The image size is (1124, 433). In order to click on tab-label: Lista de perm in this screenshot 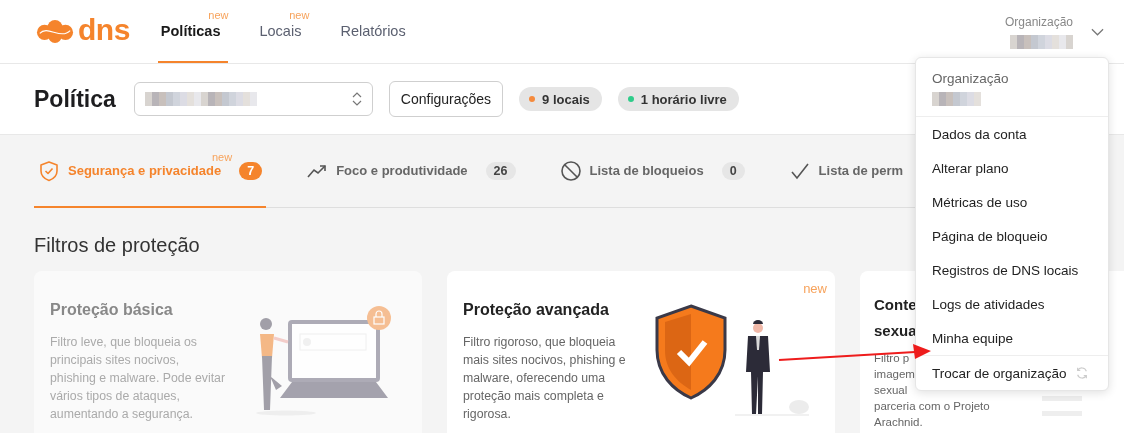, I will do `click(861, 170)`.